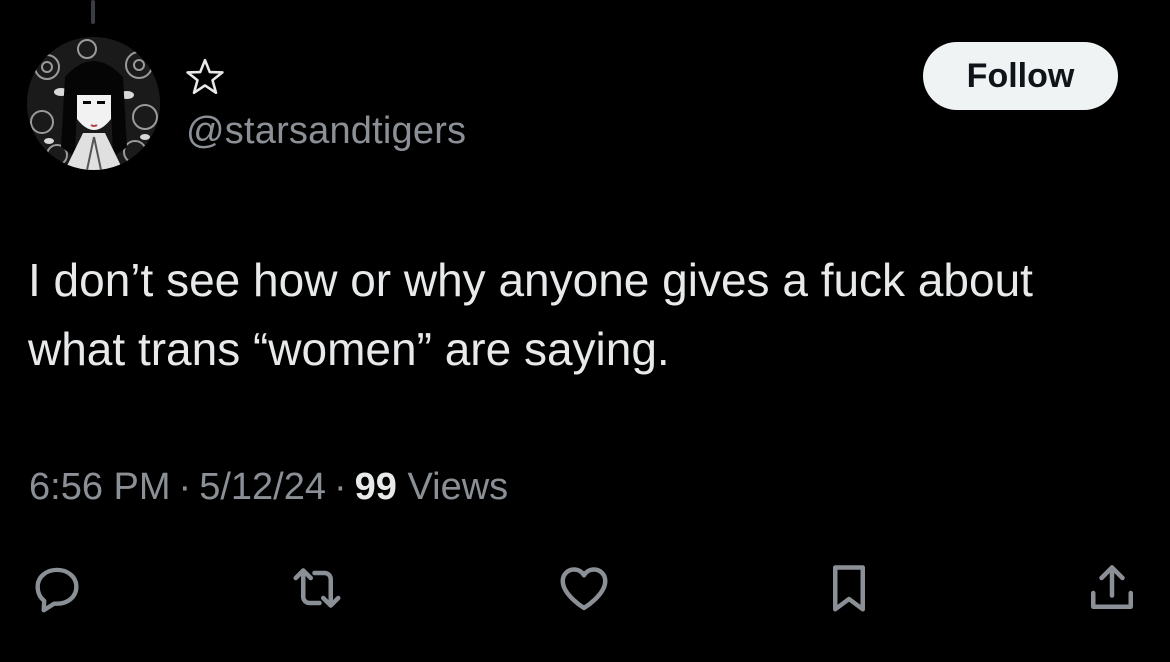  I want to click on like-icon, so click(584, 589).